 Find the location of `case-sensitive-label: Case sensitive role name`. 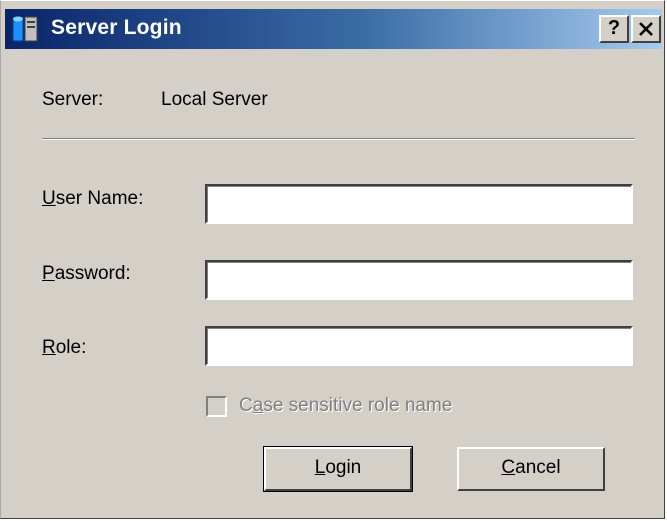

case-sensitive-label: Case sensitive role name is located at coordinates (345, 406).